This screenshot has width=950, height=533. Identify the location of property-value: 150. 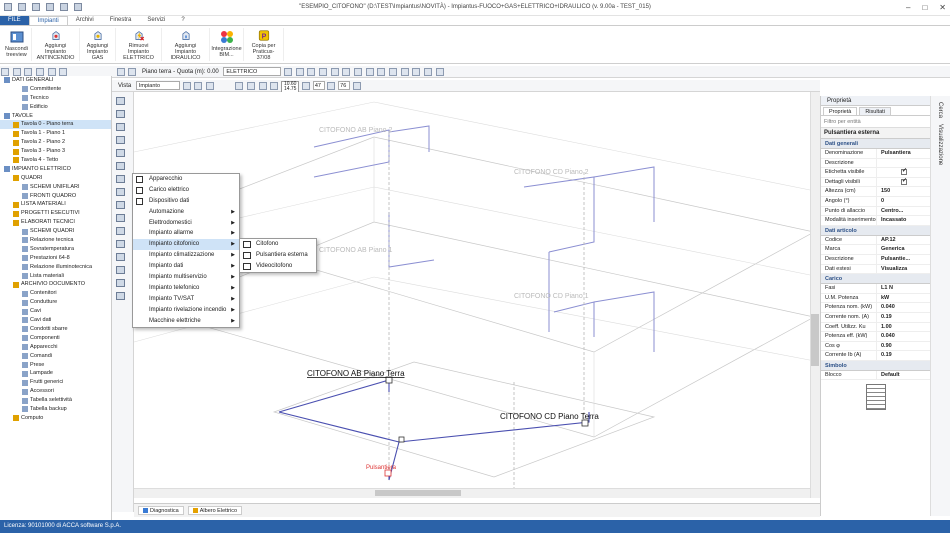
(903, 191).